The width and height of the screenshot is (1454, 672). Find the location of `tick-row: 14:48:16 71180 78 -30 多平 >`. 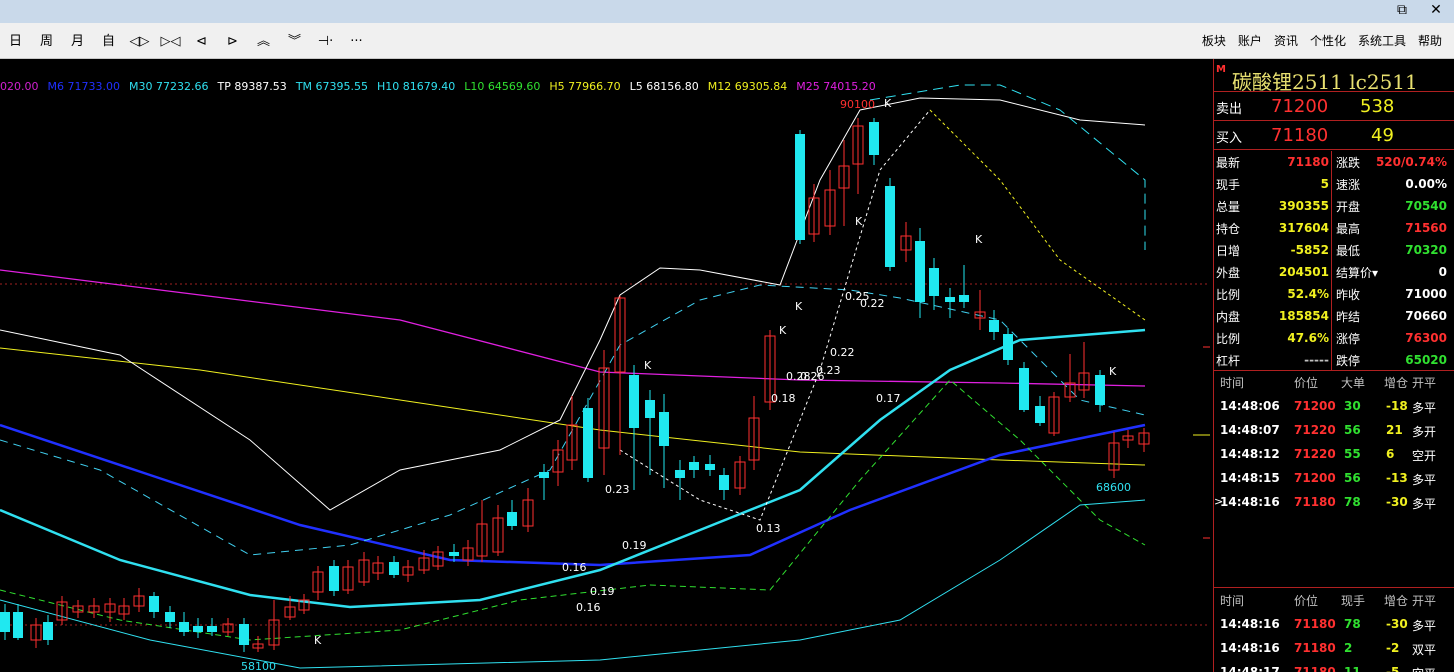

tick-row: 14:48:16 71180 78 -30 多平 > is located at coordinates (1334, 502).